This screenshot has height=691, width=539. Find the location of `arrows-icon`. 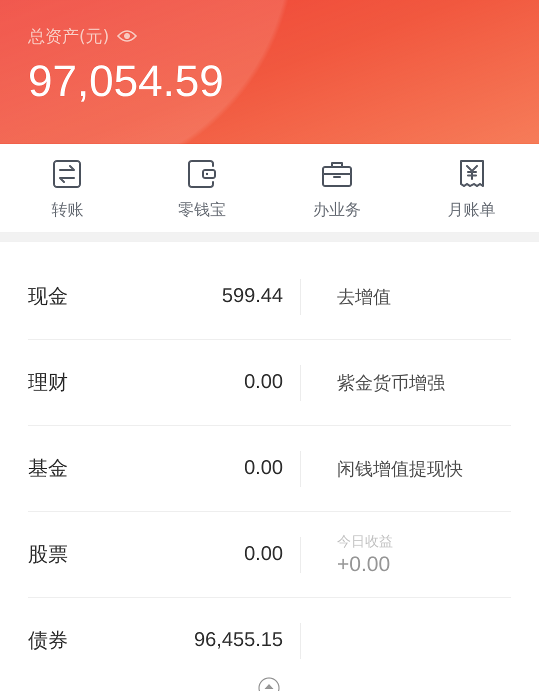

arrows-icon is located at coordinates (67, 174).